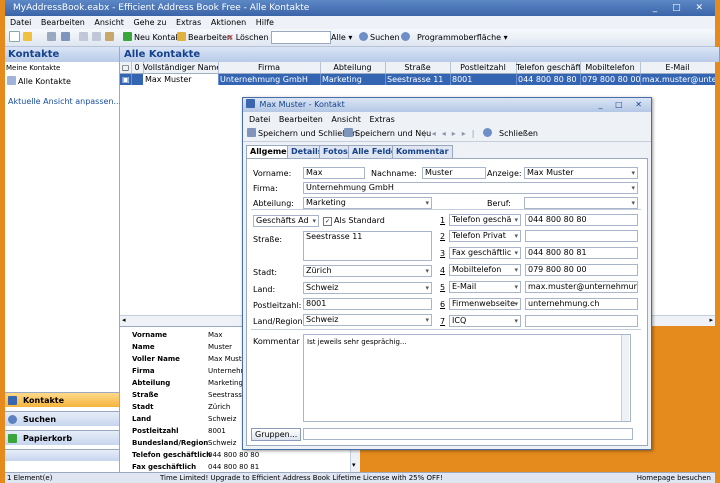  Describe the element at coordinates (468, 434) in the screenshot. I see `groups-field` at that location.